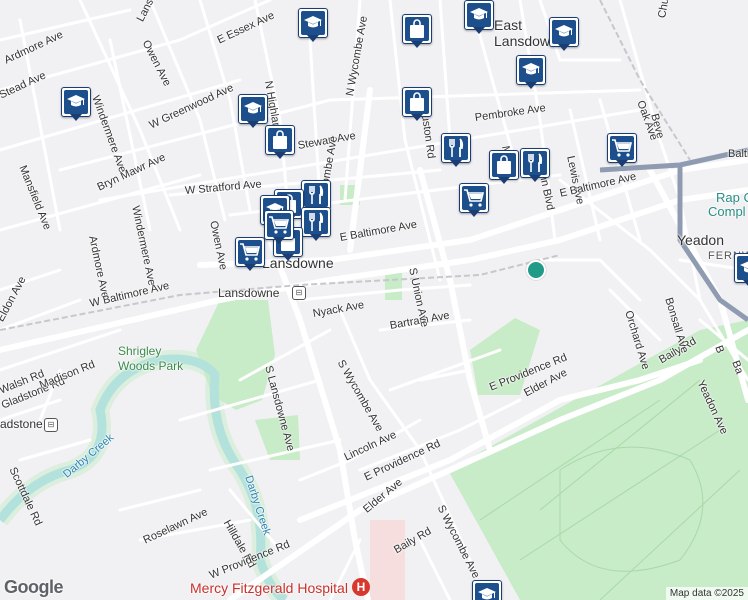 Image resolution: width=748 pixels, height=600 pixels. Describe the element at coordinates (738, 154) in the screenshot. I see `street-label: Baltimore` at that location.